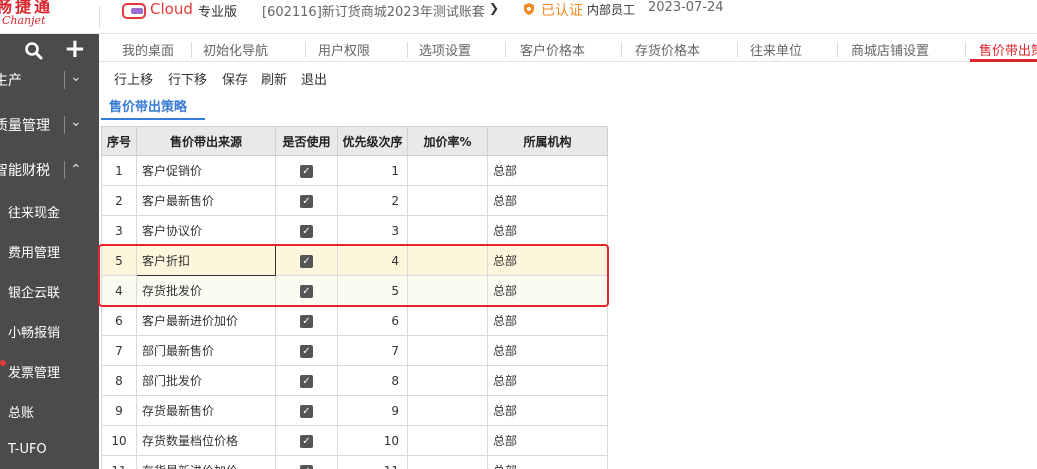 The height and width of the screenshot is (469, 1037). Describe the element at coordinates (171, 9) in the screenshot. I see `product-name: Cloud` at that location.